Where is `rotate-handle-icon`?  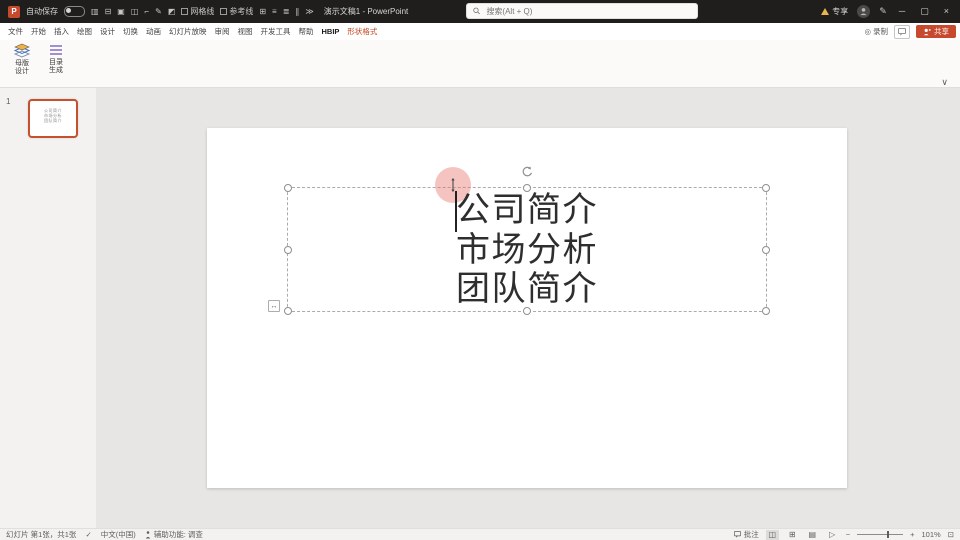
rotate-handle-icon is located at coordinates (527, 174).